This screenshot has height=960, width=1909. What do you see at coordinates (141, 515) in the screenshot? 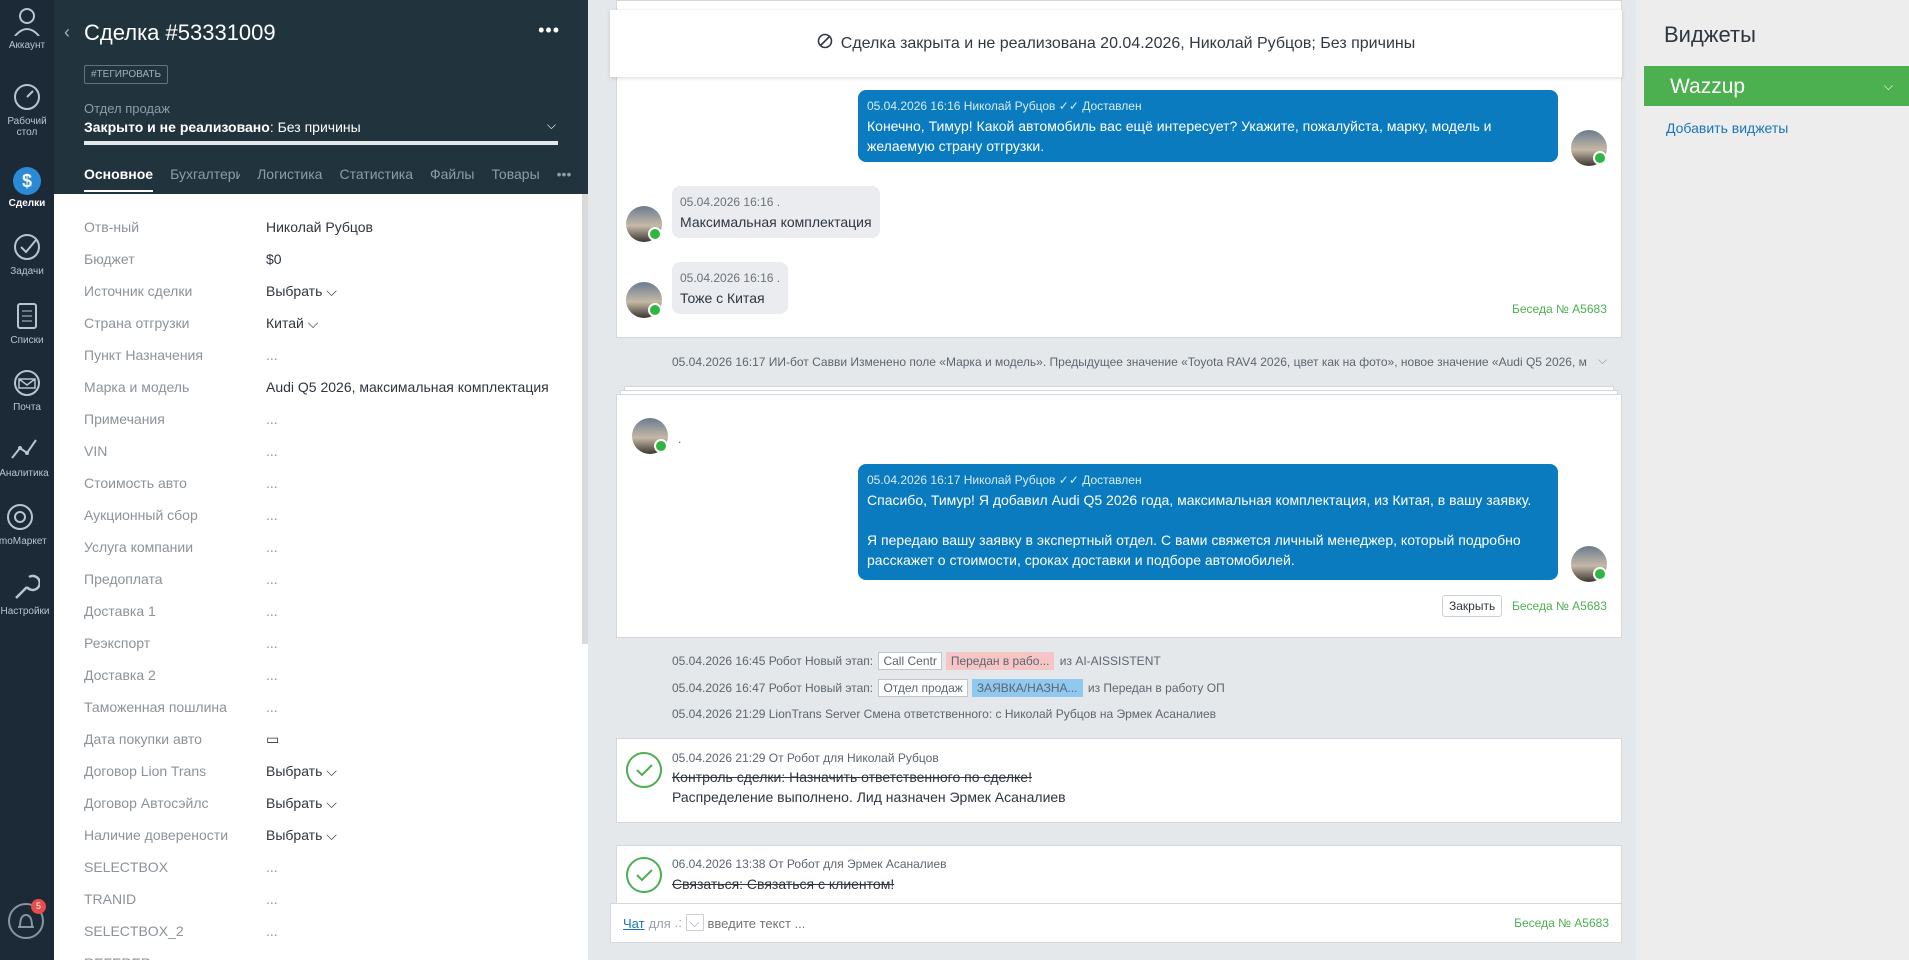
I see `field-label: Аукционный сбор` at bounding box center [141, 515].